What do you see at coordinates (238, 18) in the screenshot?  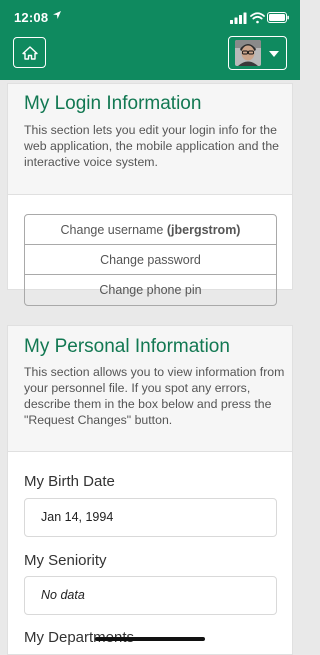 I see `signal-icon` at bounding box center [238, 18].